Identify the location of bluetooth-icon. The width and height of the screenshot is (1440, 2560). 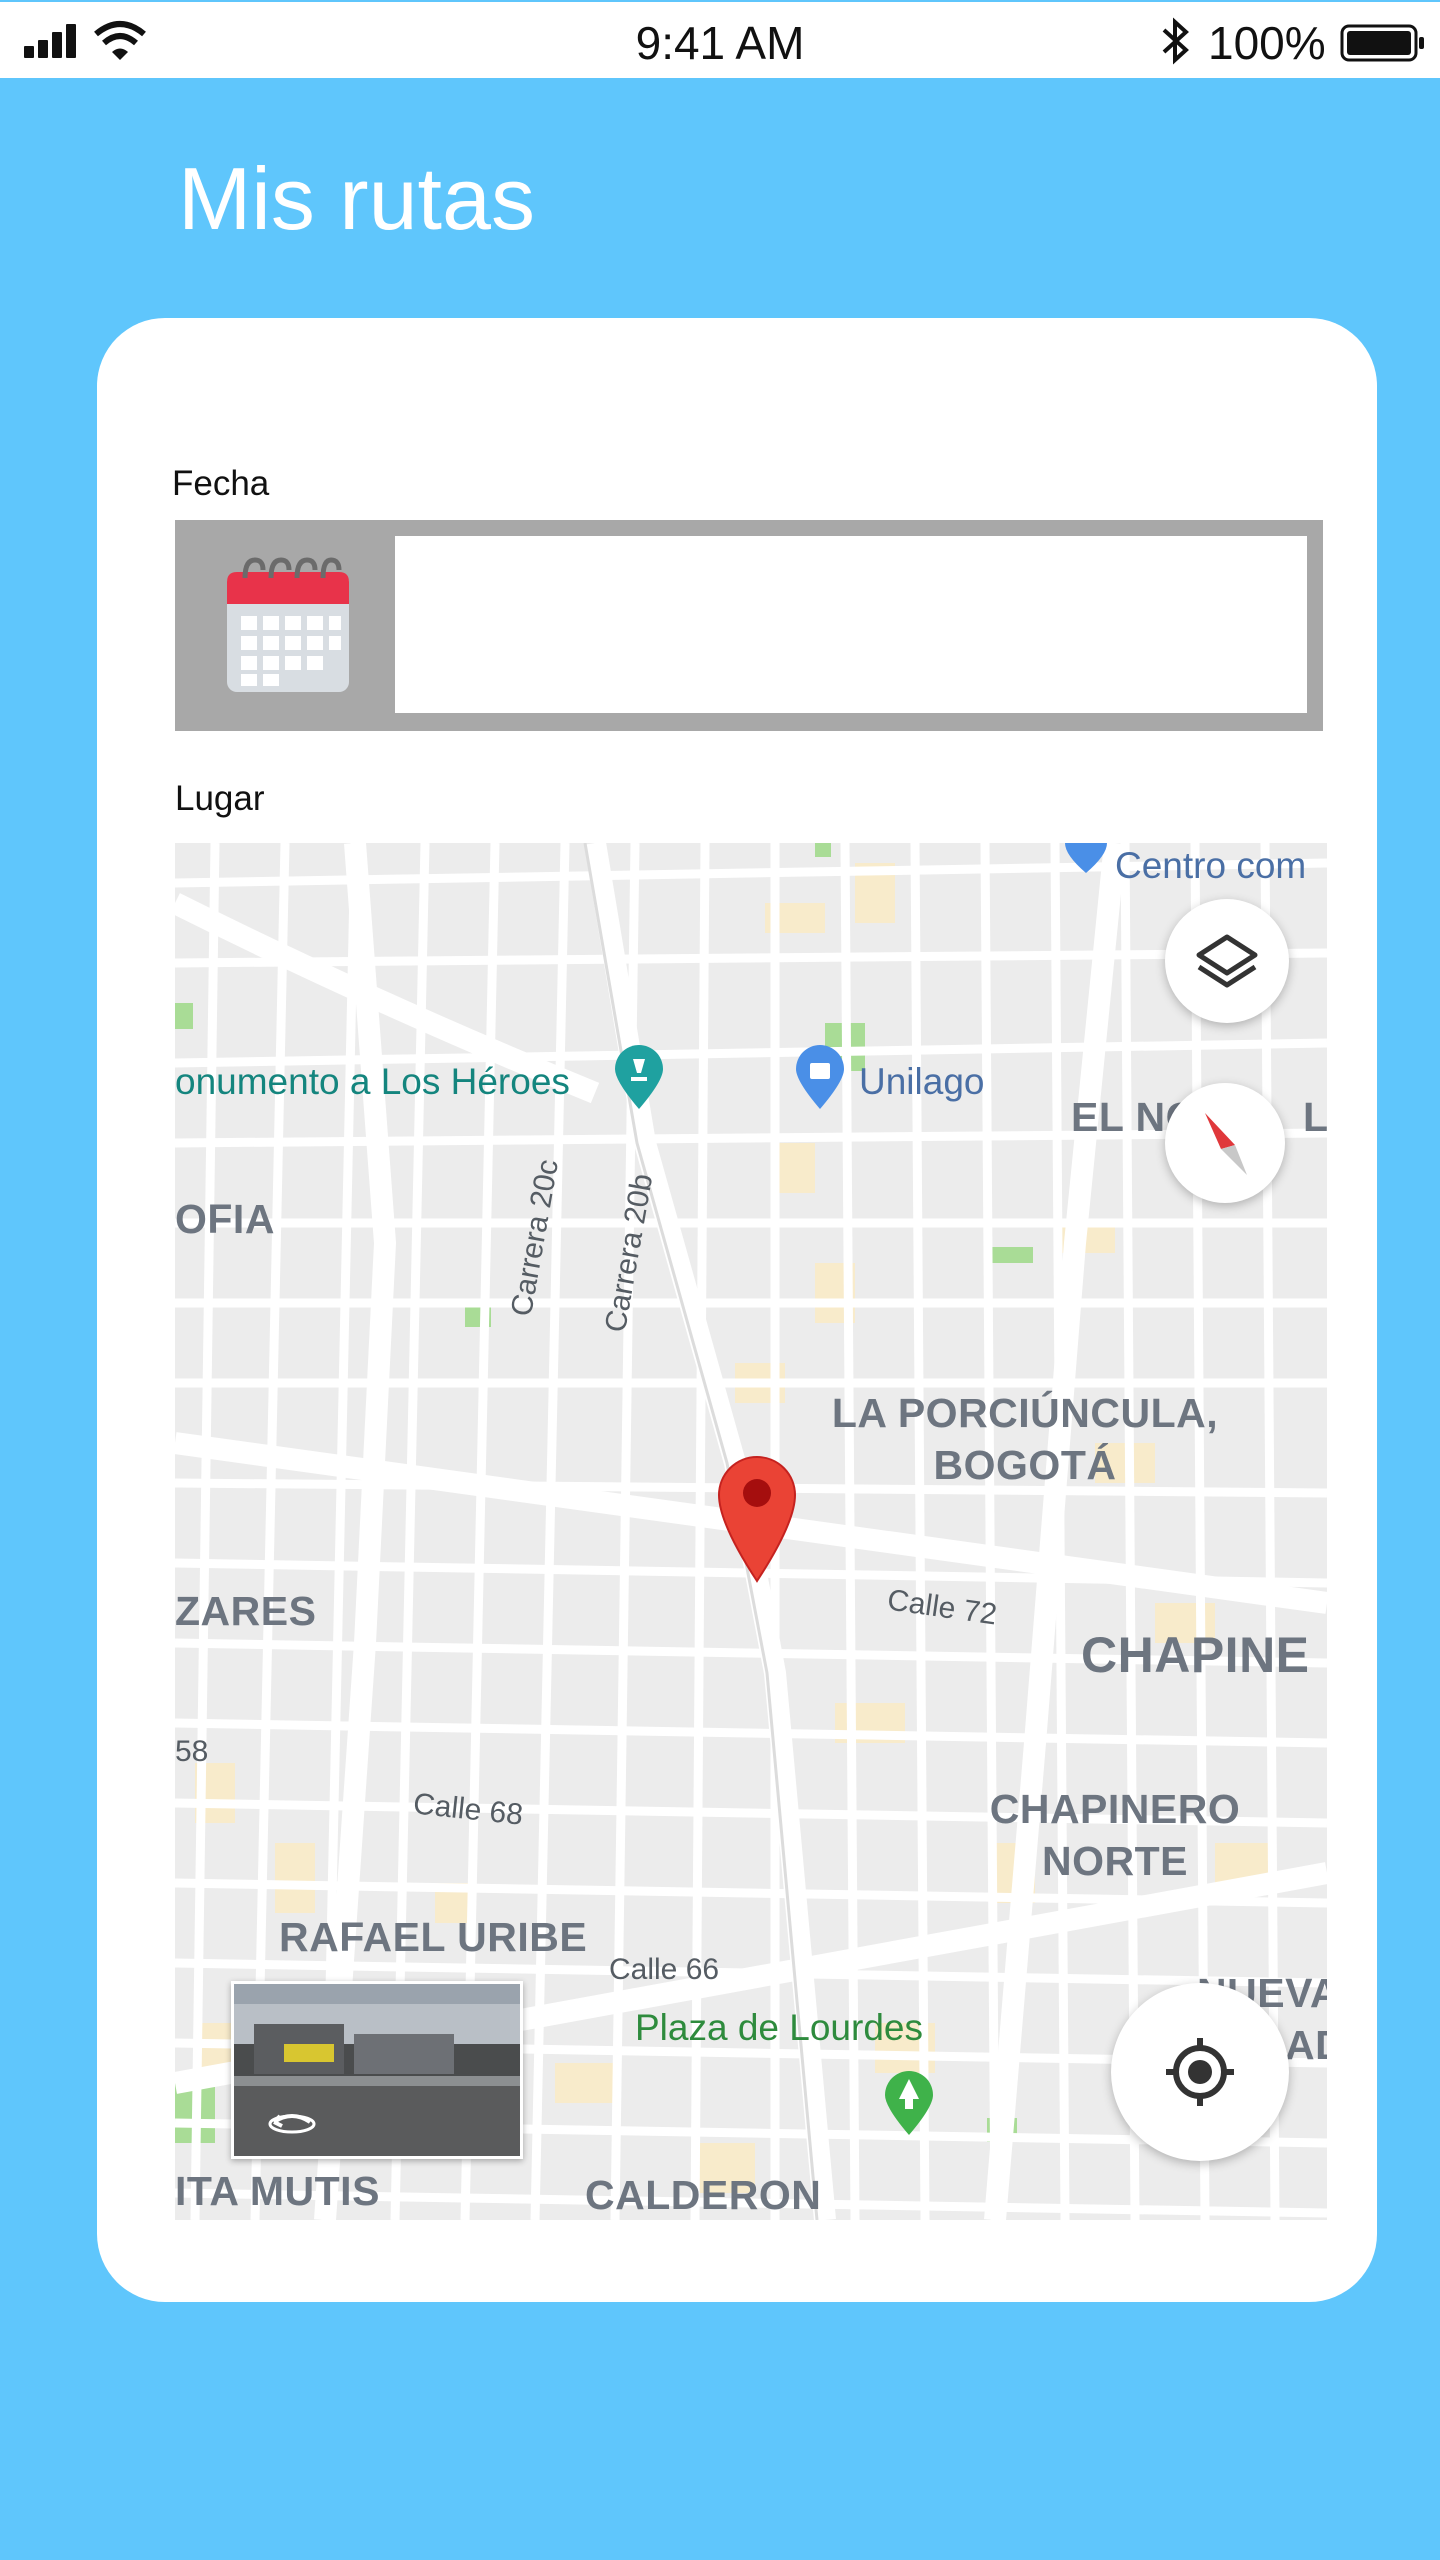
(1175, 41).